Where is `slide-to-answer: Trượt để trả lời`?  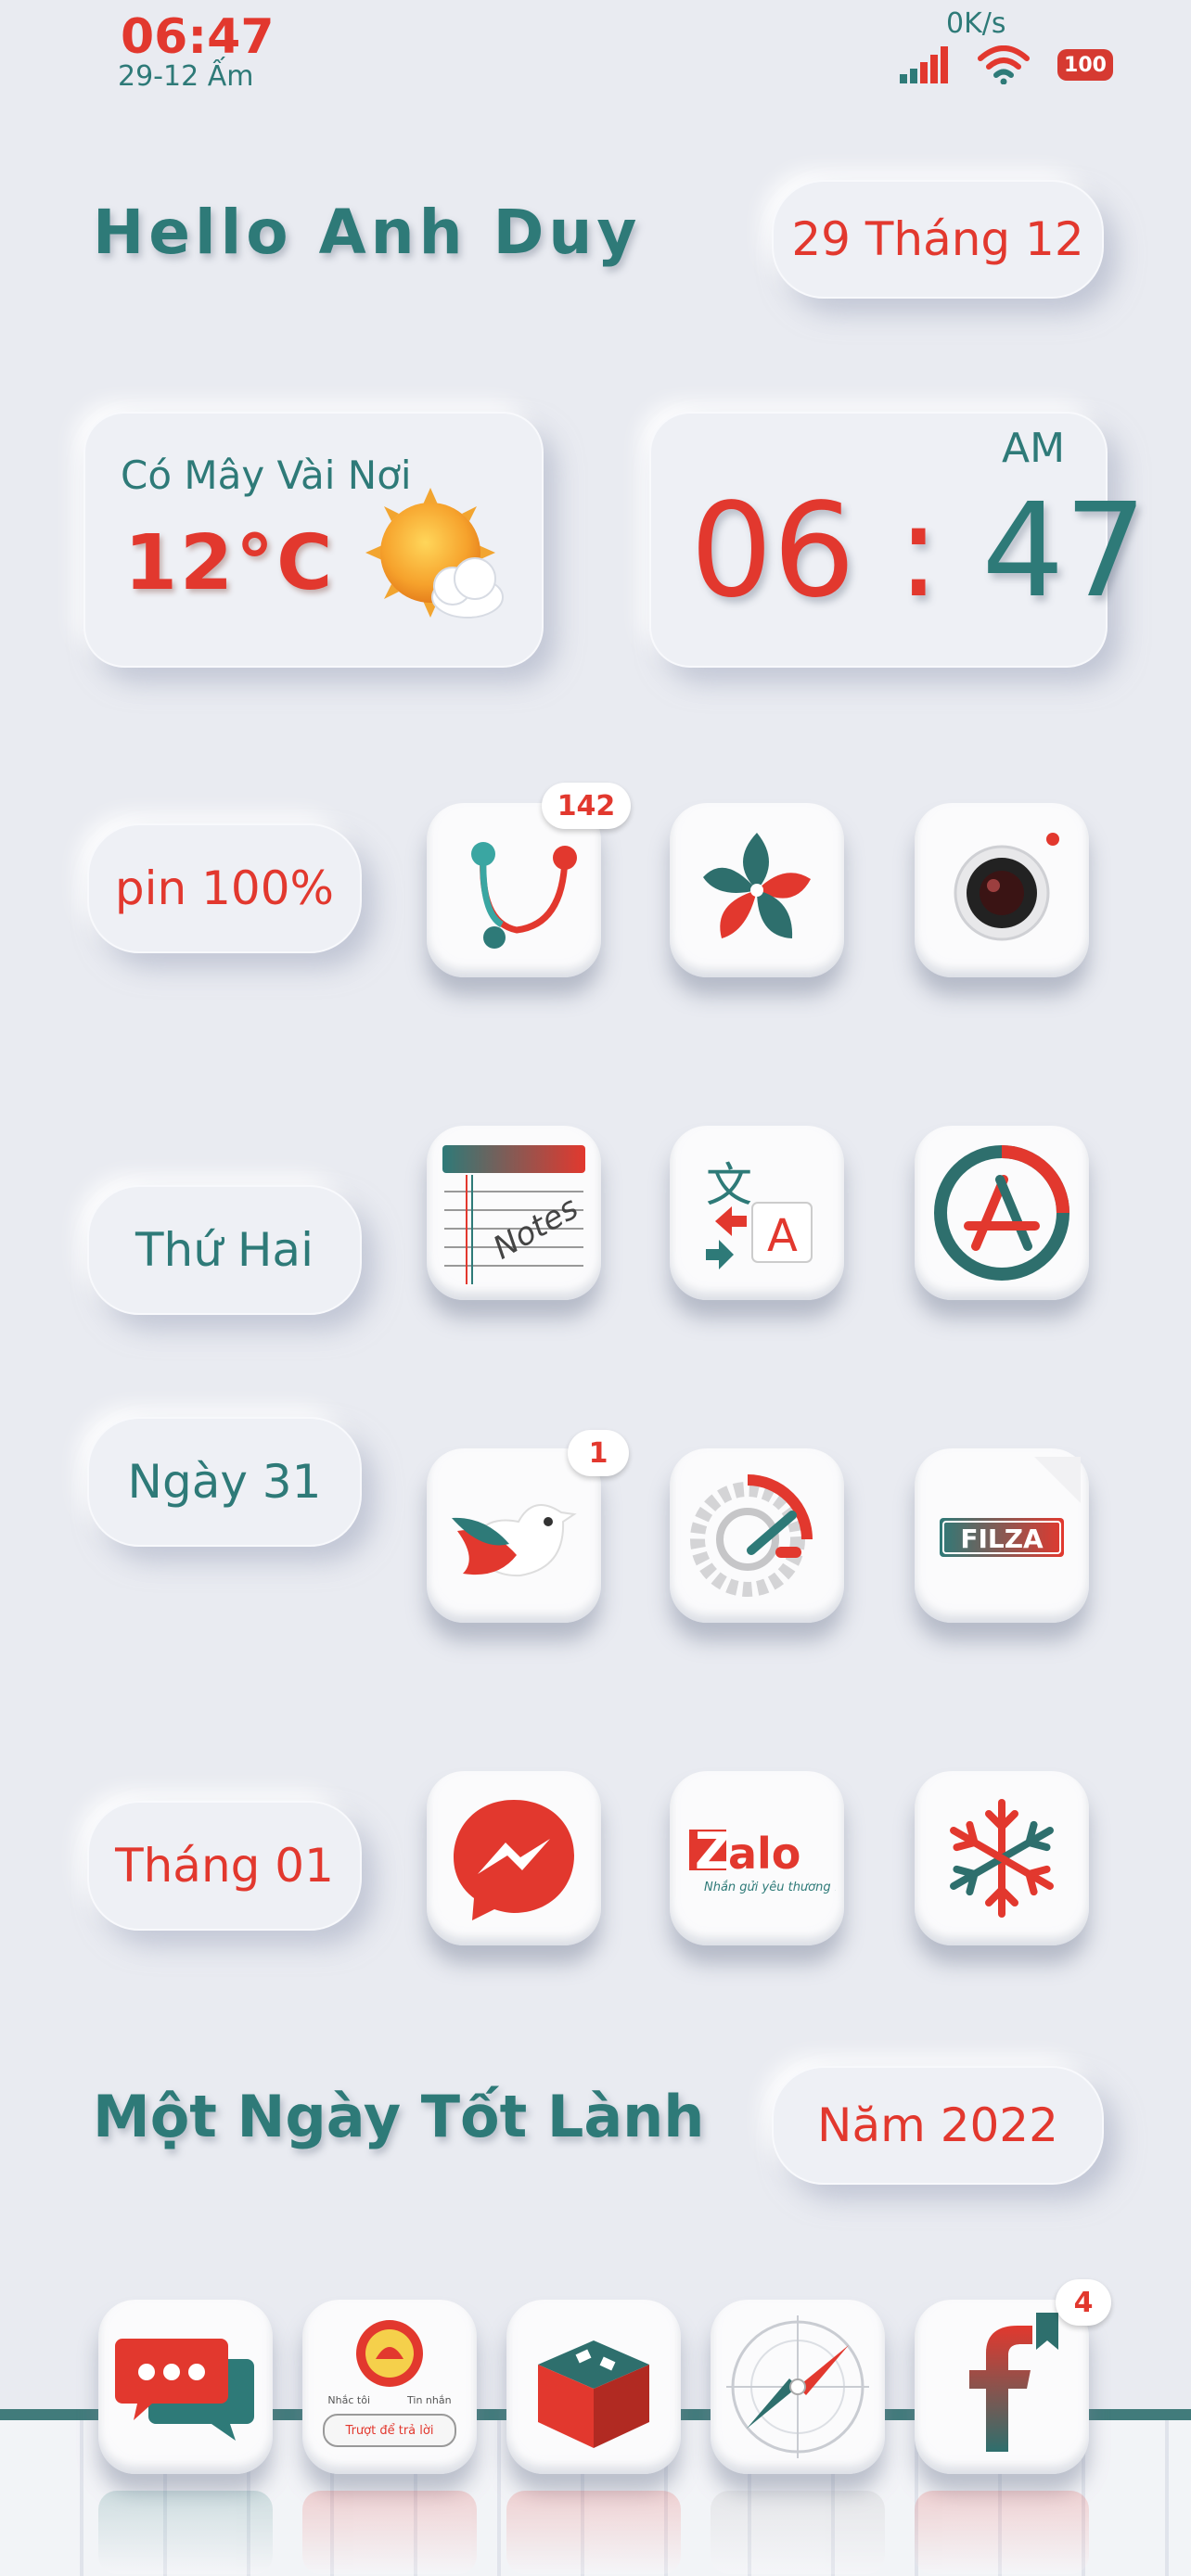 slide-to-answer: Trượt để trả lời is located at coordinates (389, 2431).